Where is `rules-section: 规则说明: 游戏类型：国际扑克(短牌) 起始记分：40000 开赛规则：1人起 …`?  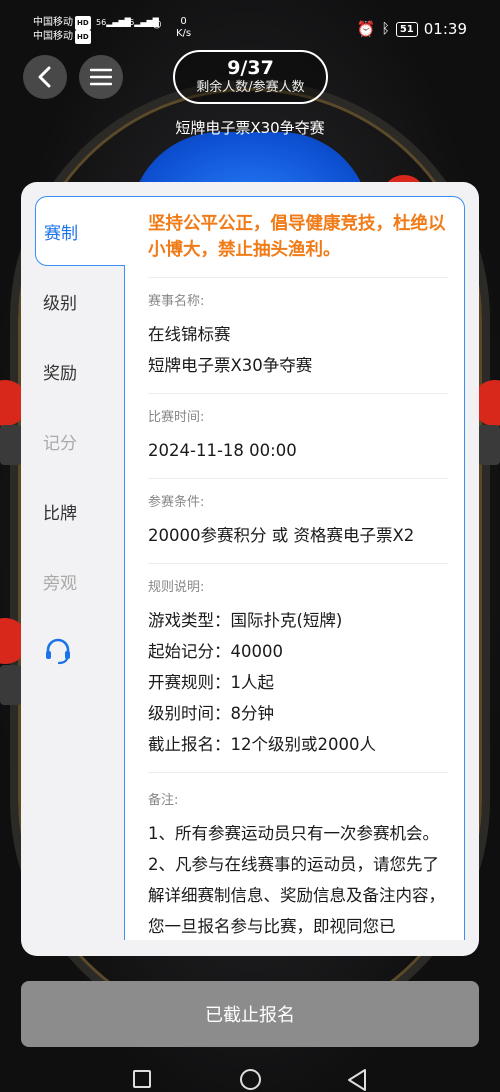
rules-section: 规则说明: 游戏类型：国际扑克(短牌) 起始记分：40000 开赛规则：1人起 … is located at coordinates (298, 667).